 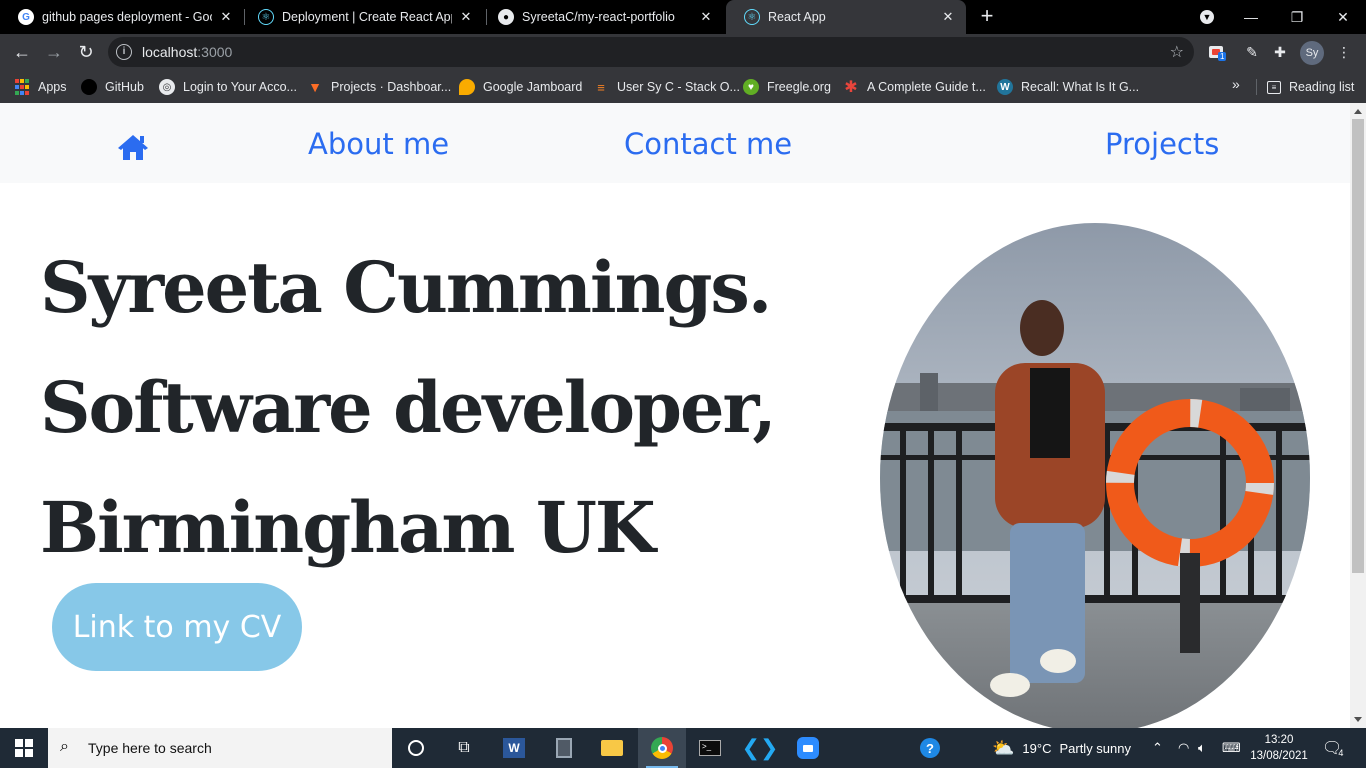 What do you see at coordinates (367, 17) in the screenshot?
I see `tab-title: Deployment | Create React App` at bounding box center [367, 17].